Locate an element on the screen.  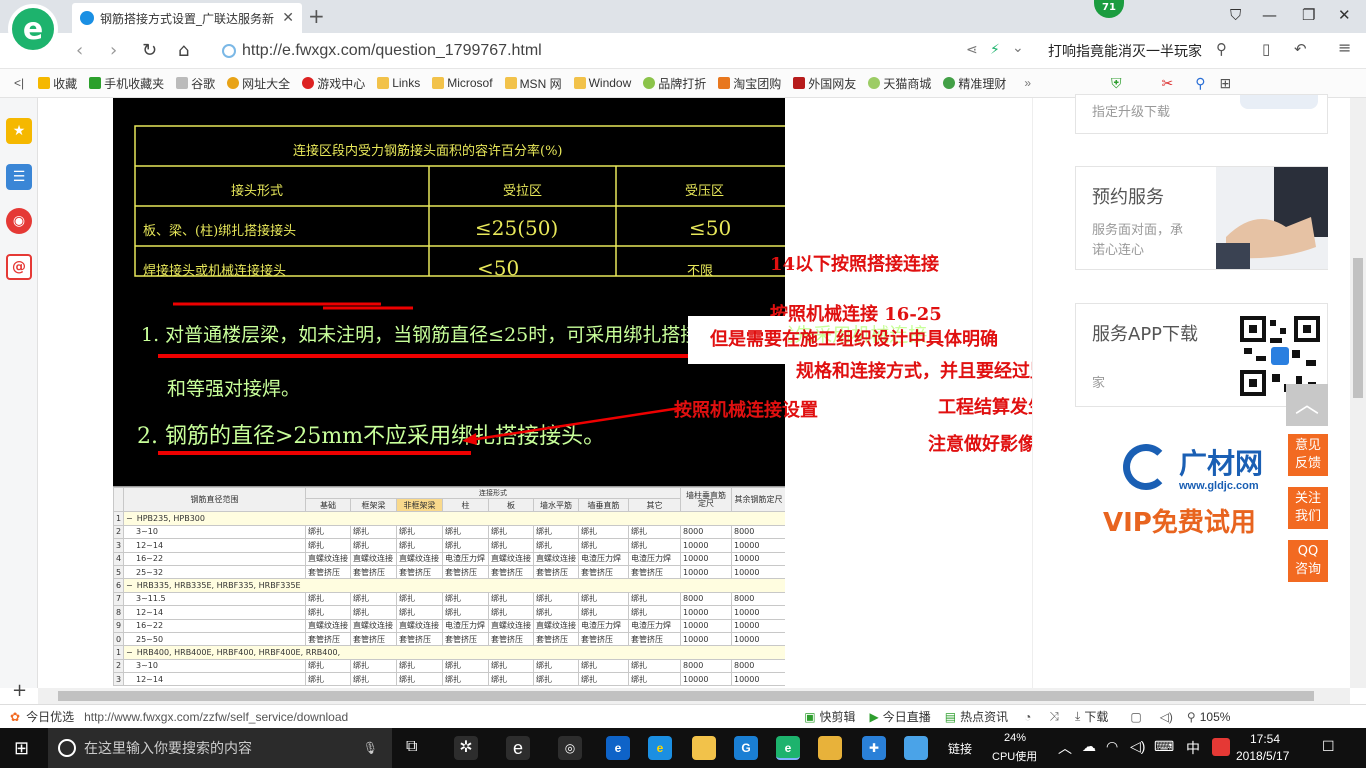
restore-icon: ❐ is located at coordinates (1308, 15).